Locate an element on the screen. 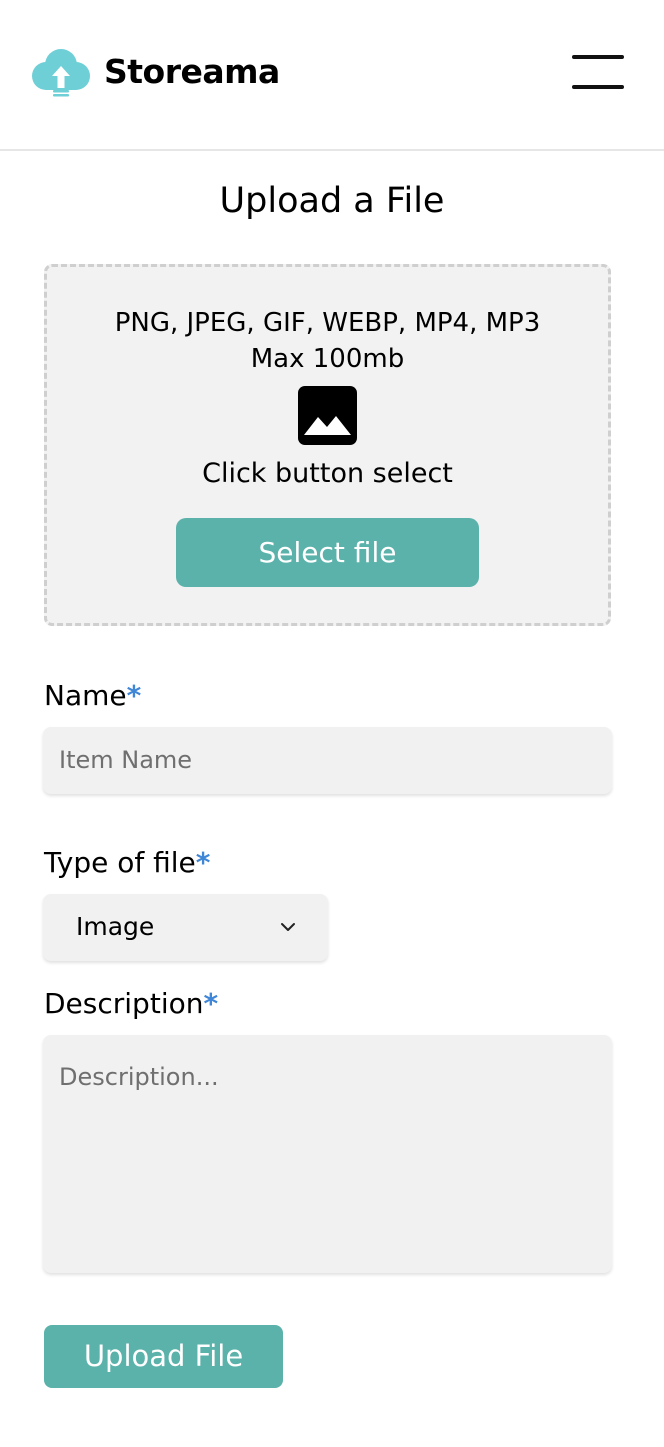 This screenshot has width=664, height=1447. max-size-text: Max 100mb is located at coordinates (327, 359).